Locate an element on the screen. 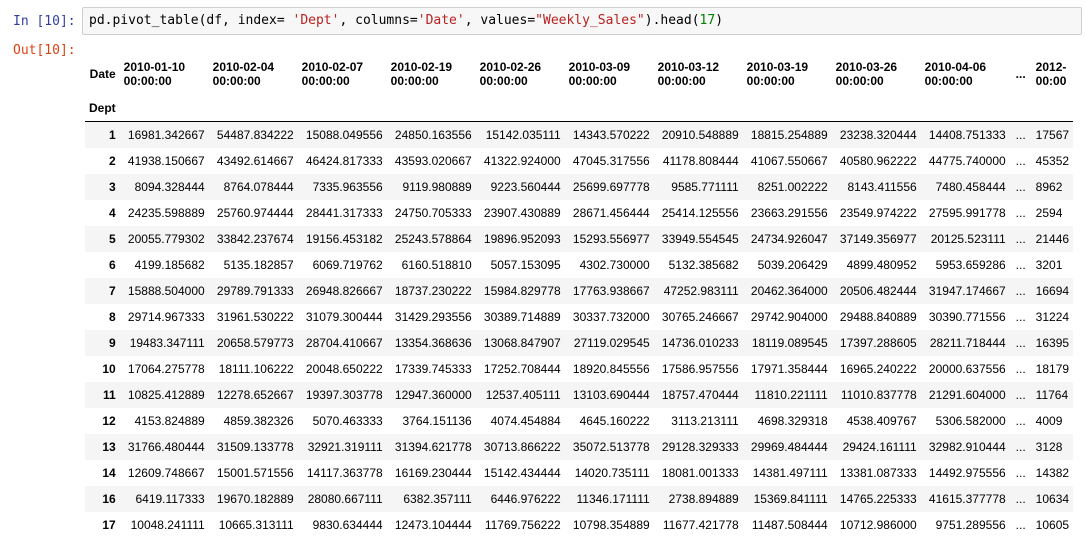  column-header-time: 00:00:00 is located at coordinates (592, 81).